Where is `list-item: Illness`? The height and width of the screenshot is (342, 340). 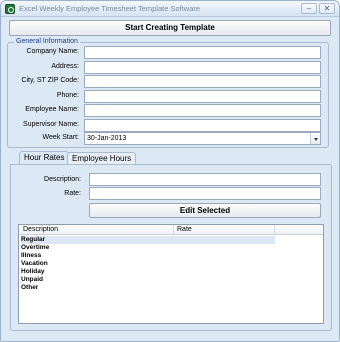 list-item: Illness is located at coordinates (31, 256).